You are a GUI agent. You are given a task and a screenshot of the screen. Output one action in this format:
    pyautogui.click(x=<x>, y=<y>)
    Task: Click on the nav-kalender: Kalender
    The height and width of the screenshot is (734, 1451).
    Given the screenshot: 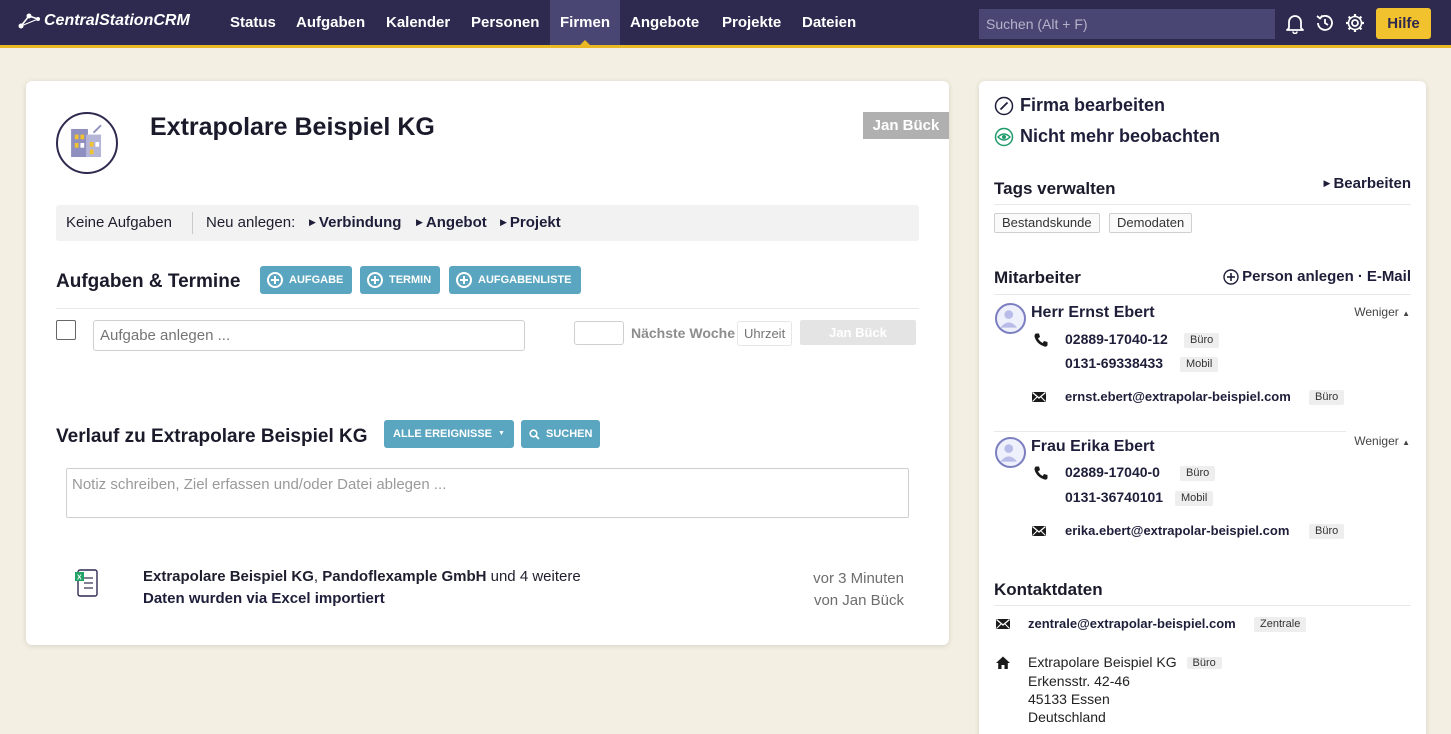 What is the action you would take?
    pyautogui.click(x=418, y=22)
    